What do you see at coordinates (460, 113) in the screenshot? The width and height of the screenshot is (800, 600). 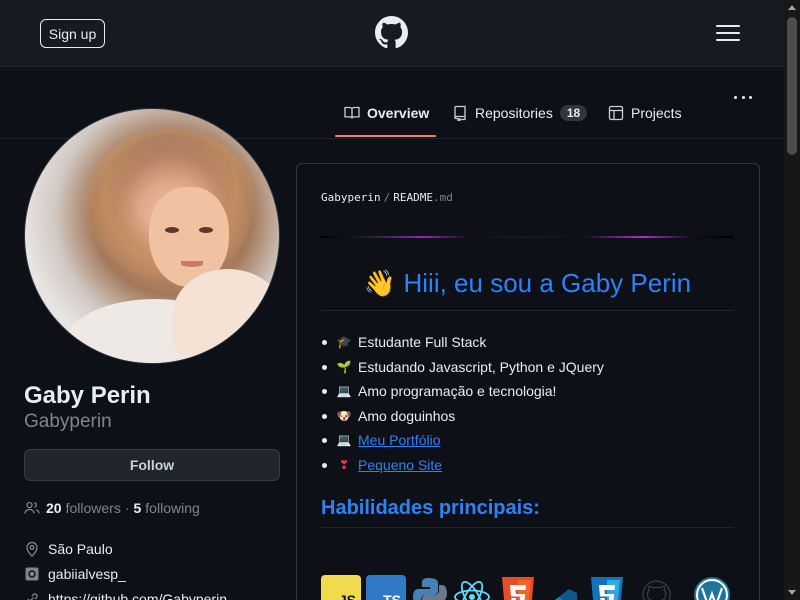 I see `repo-icon` at bounding box center [460, 113].